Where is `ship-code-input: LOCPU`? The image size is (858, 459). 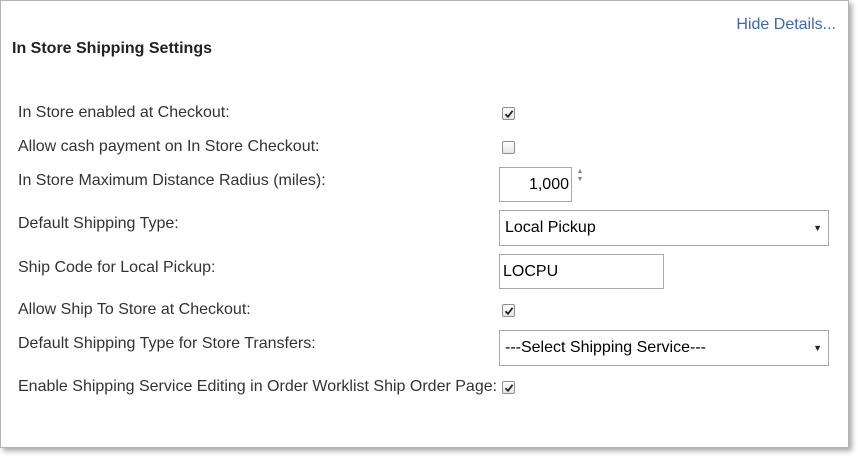
ship-code-input: LOCPU is located at coordinates (581, 271).